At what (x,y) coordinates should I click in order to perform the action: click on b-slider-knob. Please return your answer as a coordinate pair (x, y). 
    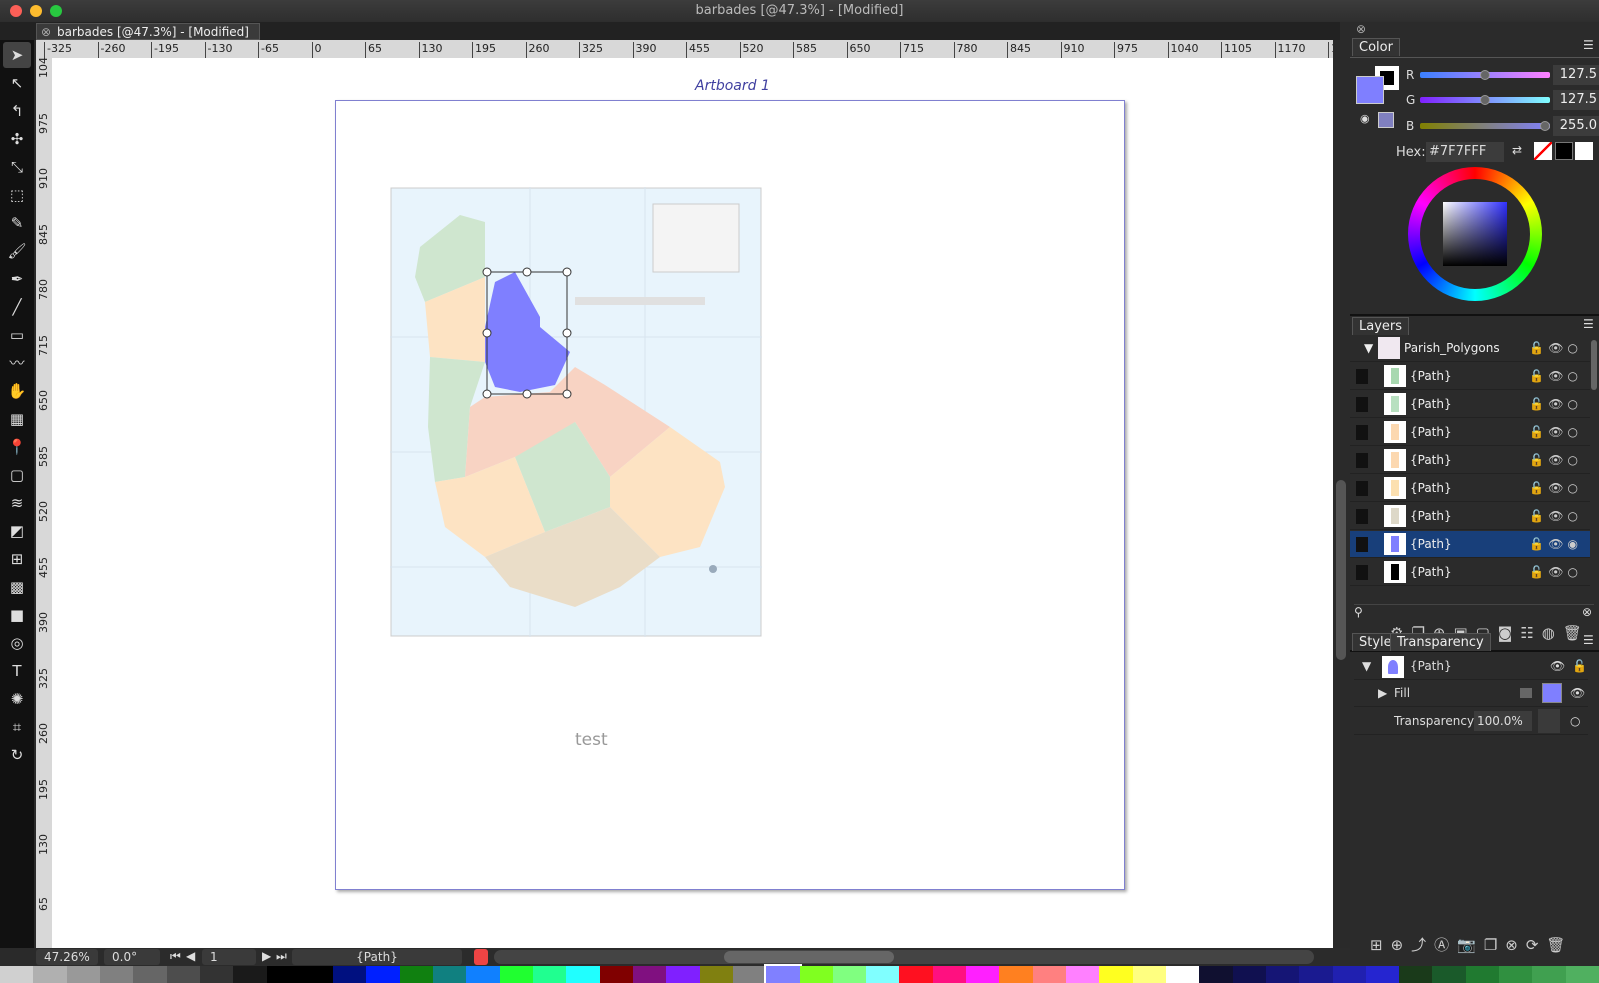
    Looking at the image, I should click on (1545, 126).